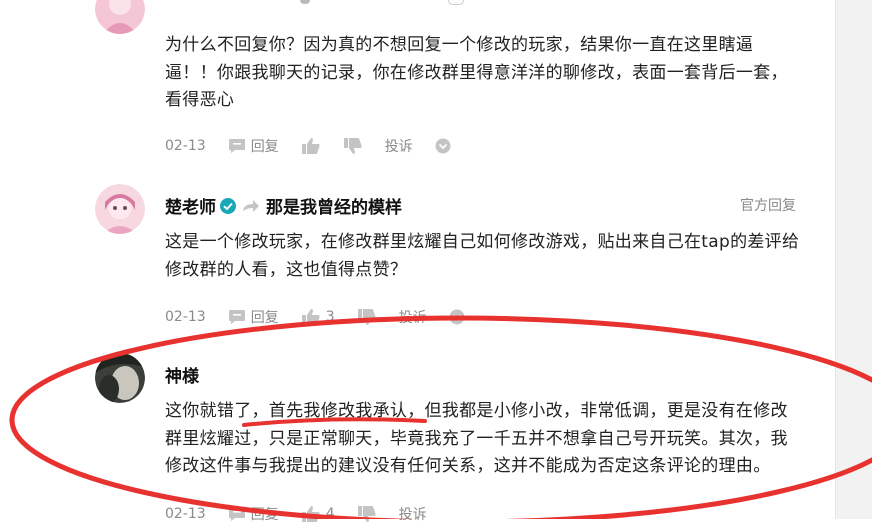  Describe the element at coordinates (182, 374) in the screenshot. I see `author-name: 神様` at that location.